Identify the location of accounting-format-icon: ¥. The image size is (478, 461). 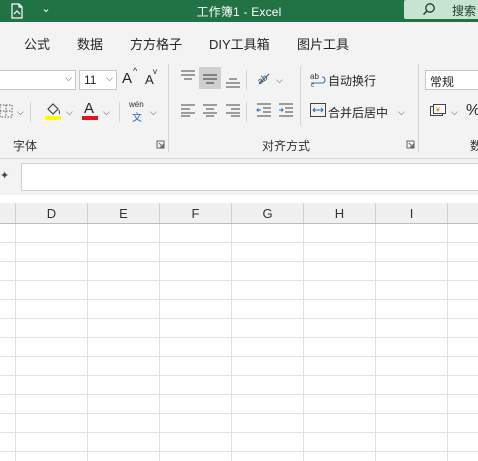
(438, 111).